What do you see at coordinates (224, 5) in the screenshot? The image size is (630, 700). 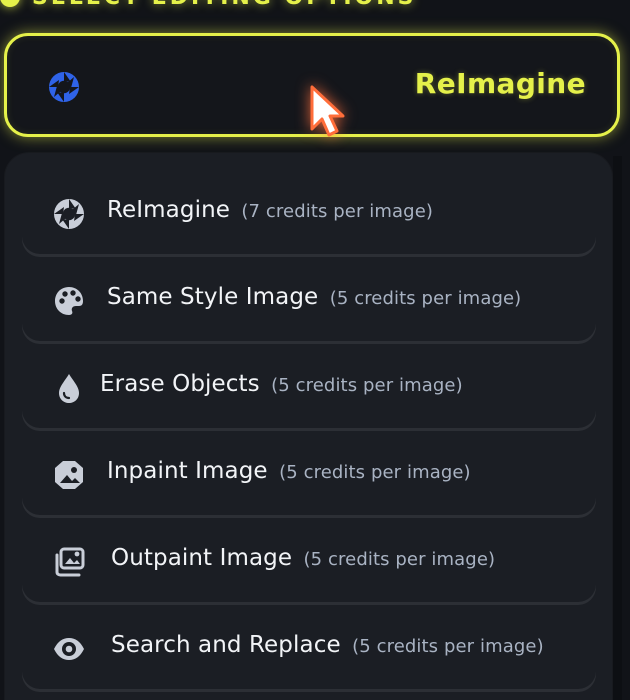 I see `heading-label: SELECT EDITING OPTIONS` at bounding box center [224, 5].